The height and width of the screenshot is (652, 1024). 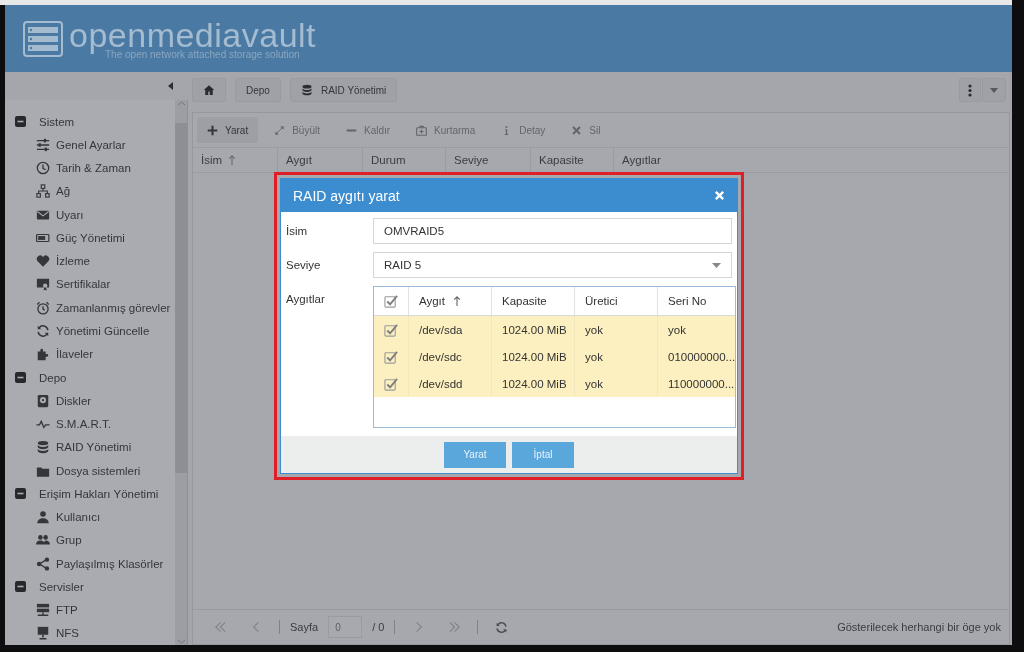 What do you see at coordinates (170, 86) in the screenshot?
I see `collapse-icon` at bounding box center [170, 86].